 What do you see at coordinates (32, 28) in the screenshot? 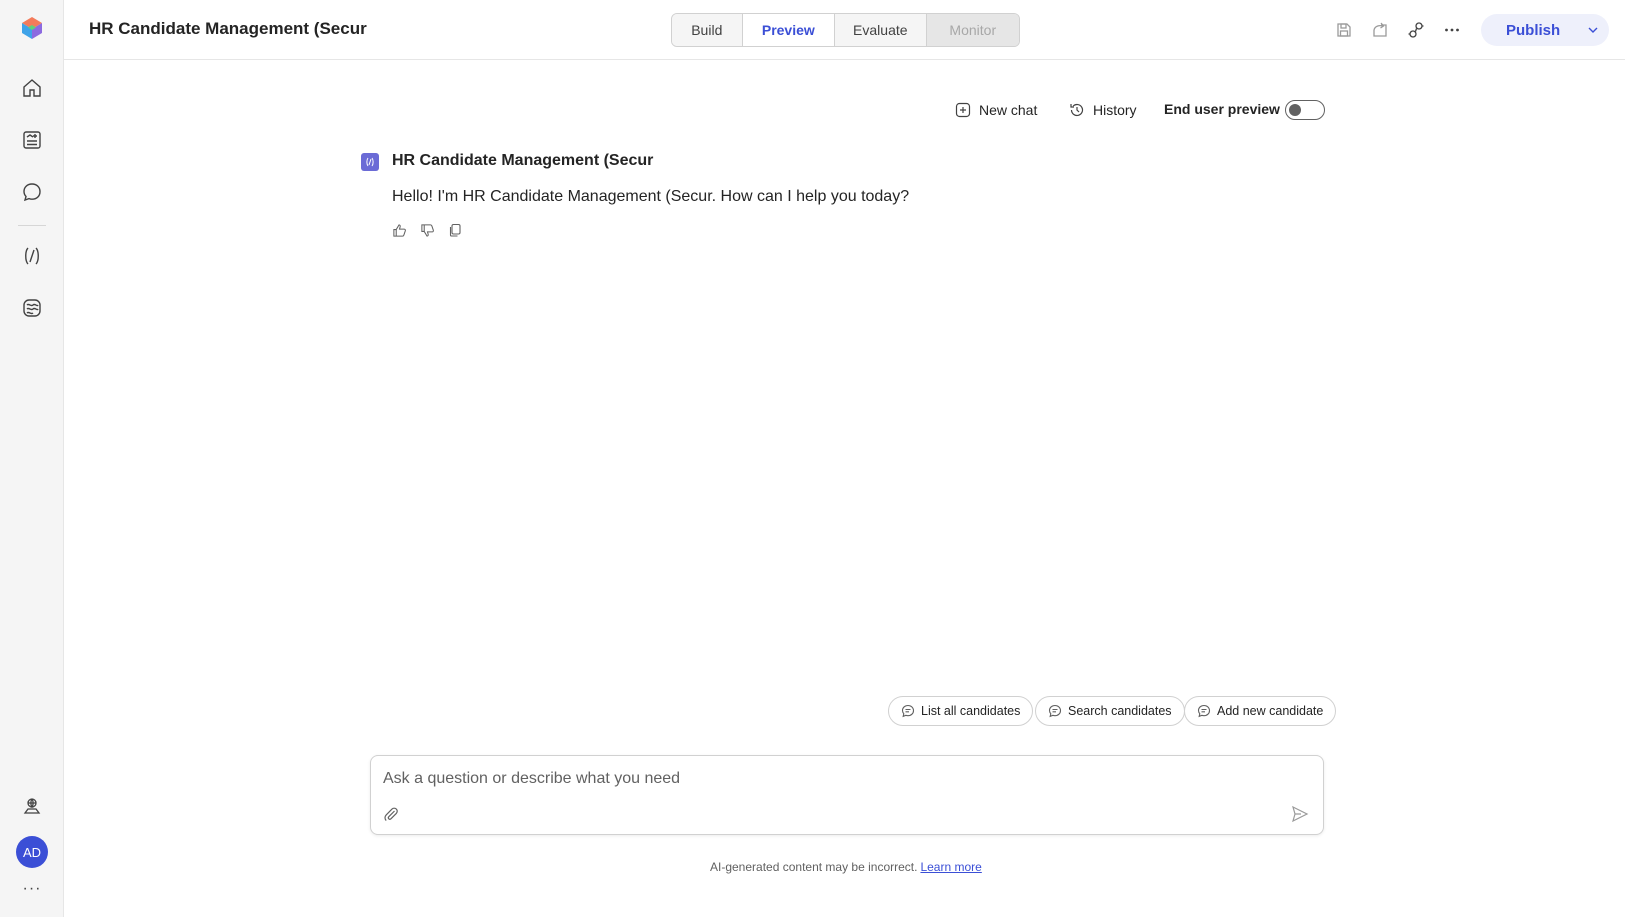
I see `copilot-studio-logo-icon` at bounding box center [32, 28].